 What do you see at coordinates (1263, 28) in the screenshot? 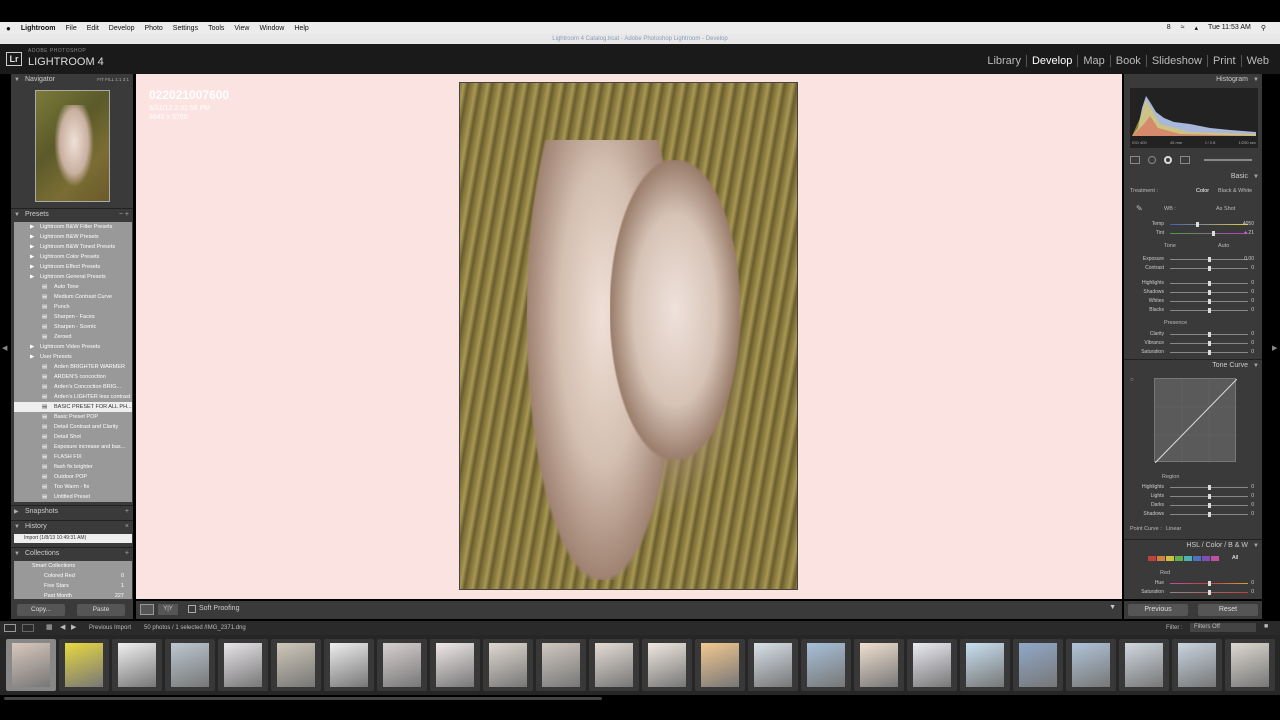
I see `search-icon: ⚲` at bounding box center [1263, 28].